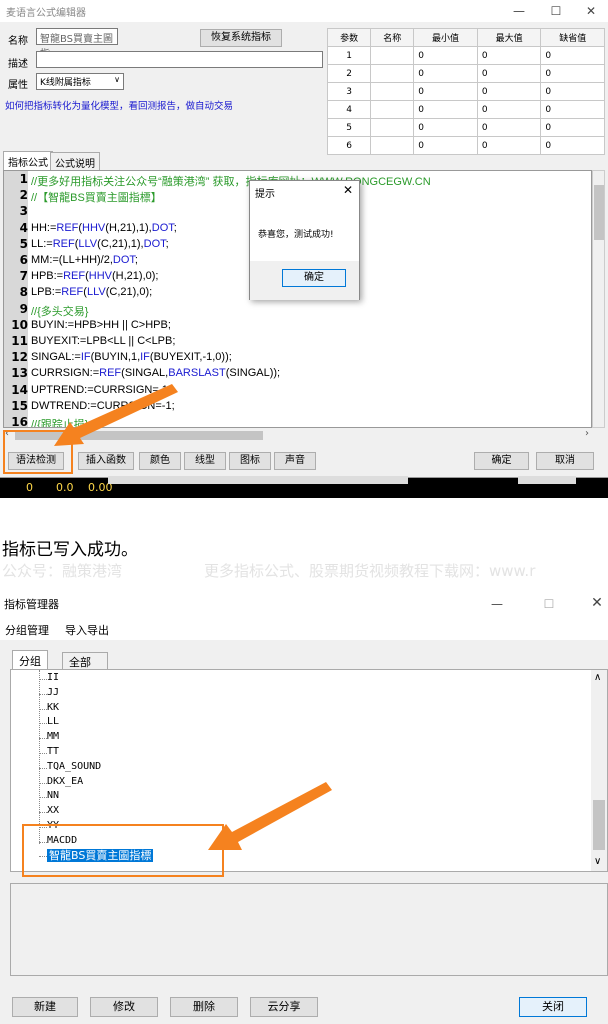 The height and width of the screenshot is (1024, 608). What do you see at coordinates (45, 1007) in the screenshot?
I see `new-button: 新建` at bounding box center [45, 1007].